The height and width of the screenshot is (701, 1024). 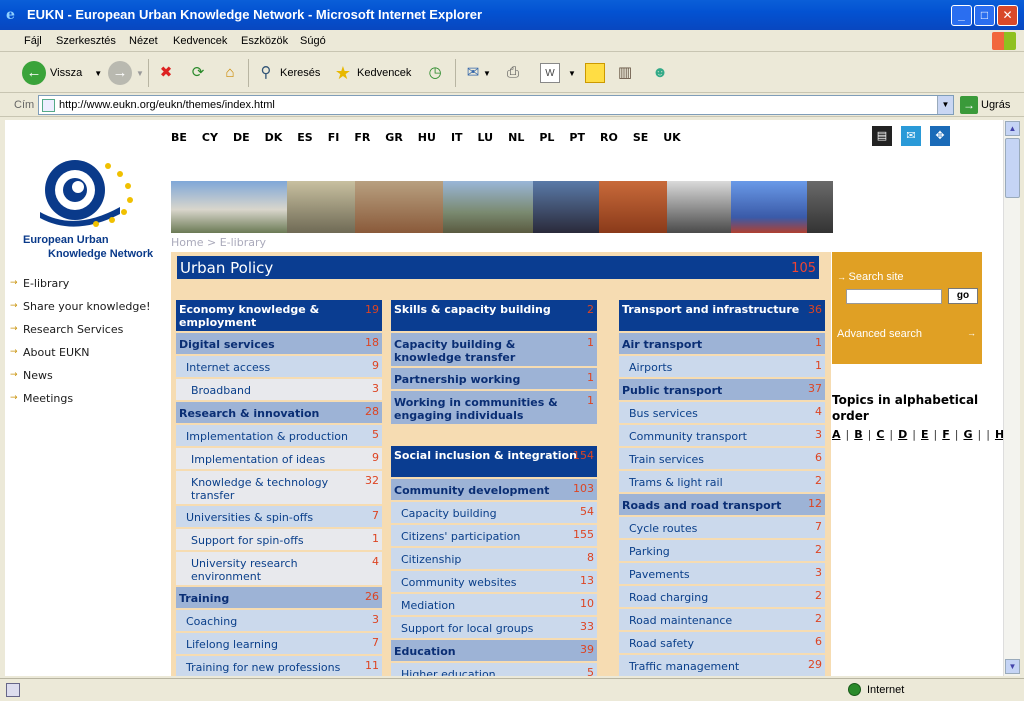 What do you see at coordinates (494, 513) in the screenshot?
I see `category-item: Capacity building 54` at bounding box center [494, 513].